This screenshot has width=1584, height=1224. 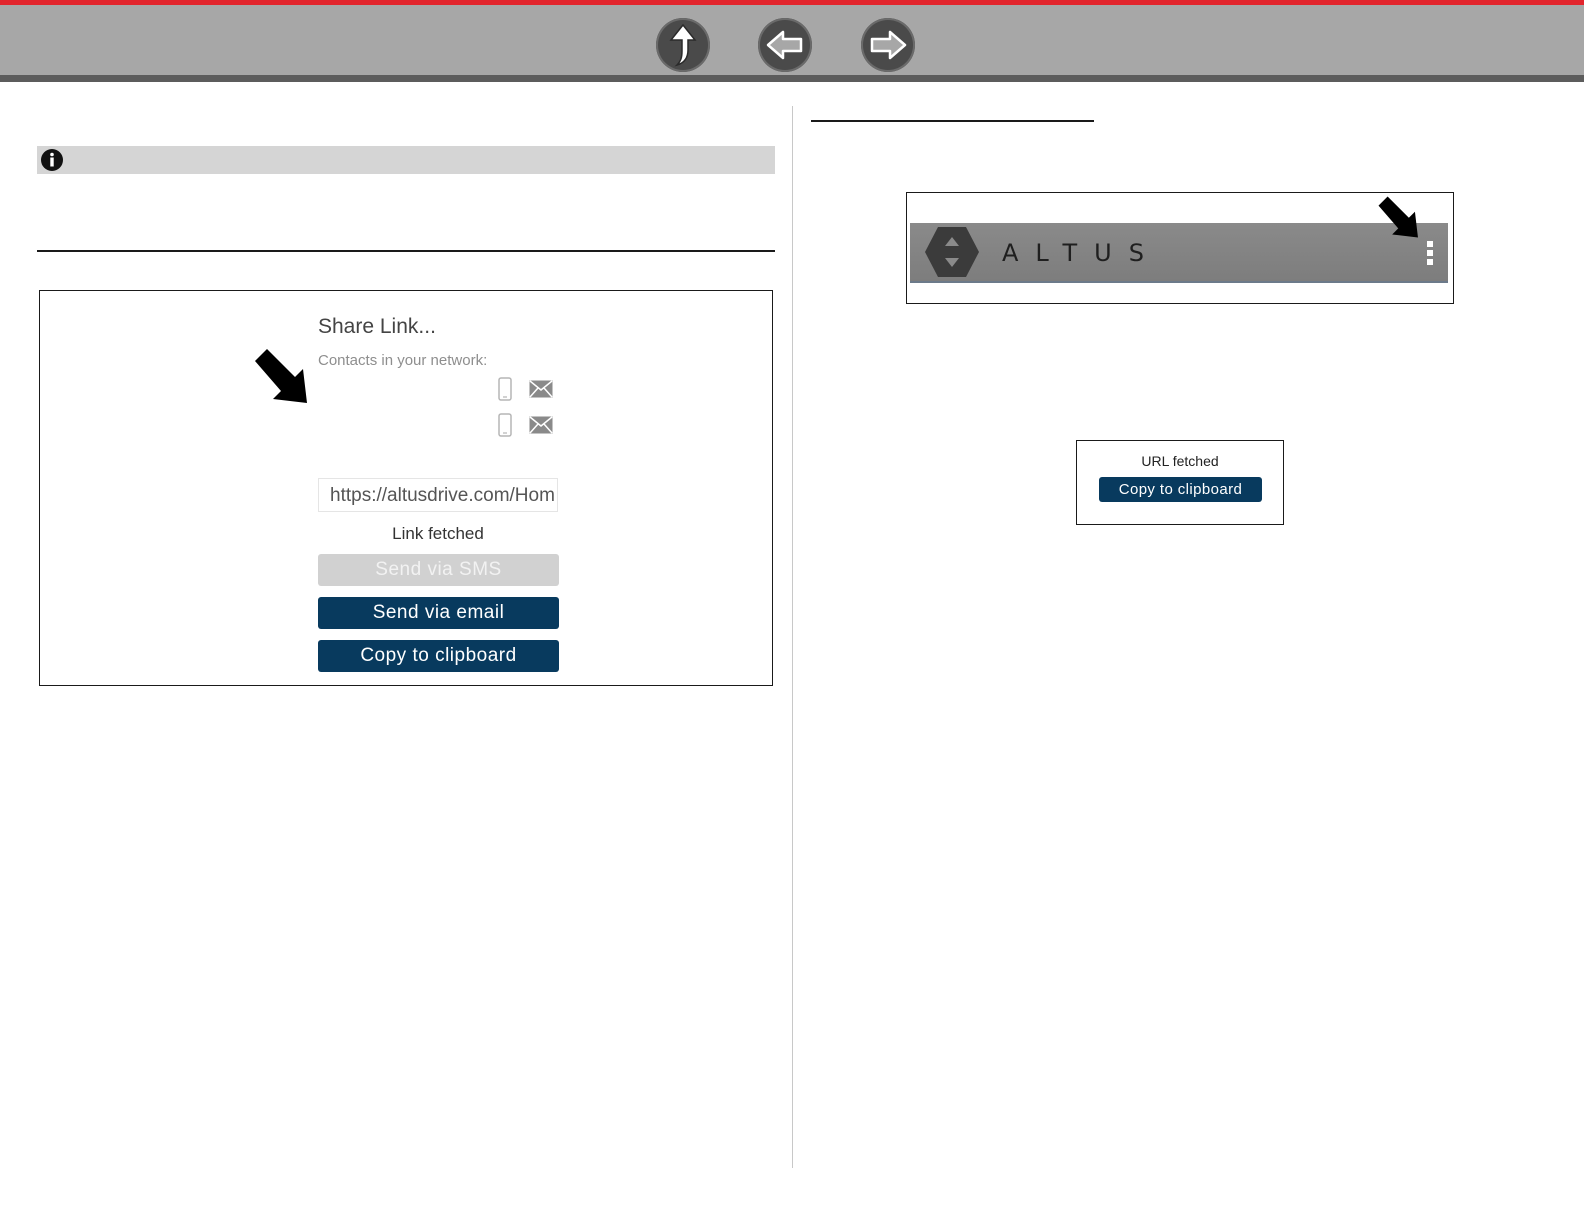 I want to click on altus-logo-icon, so click(x=952, y=252).